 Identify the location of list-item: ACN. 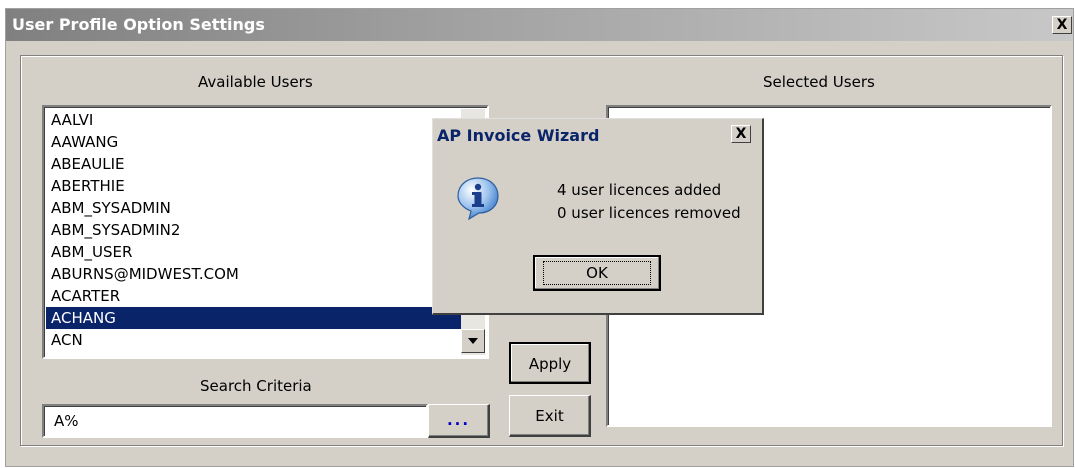
(253, 340).